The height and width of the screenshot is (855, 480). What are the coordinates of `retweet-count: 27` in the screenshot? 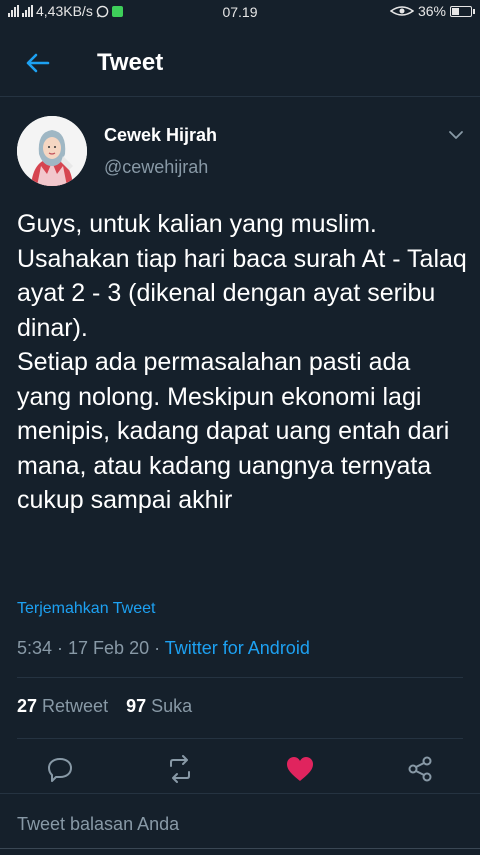 It's located at (27, 706).